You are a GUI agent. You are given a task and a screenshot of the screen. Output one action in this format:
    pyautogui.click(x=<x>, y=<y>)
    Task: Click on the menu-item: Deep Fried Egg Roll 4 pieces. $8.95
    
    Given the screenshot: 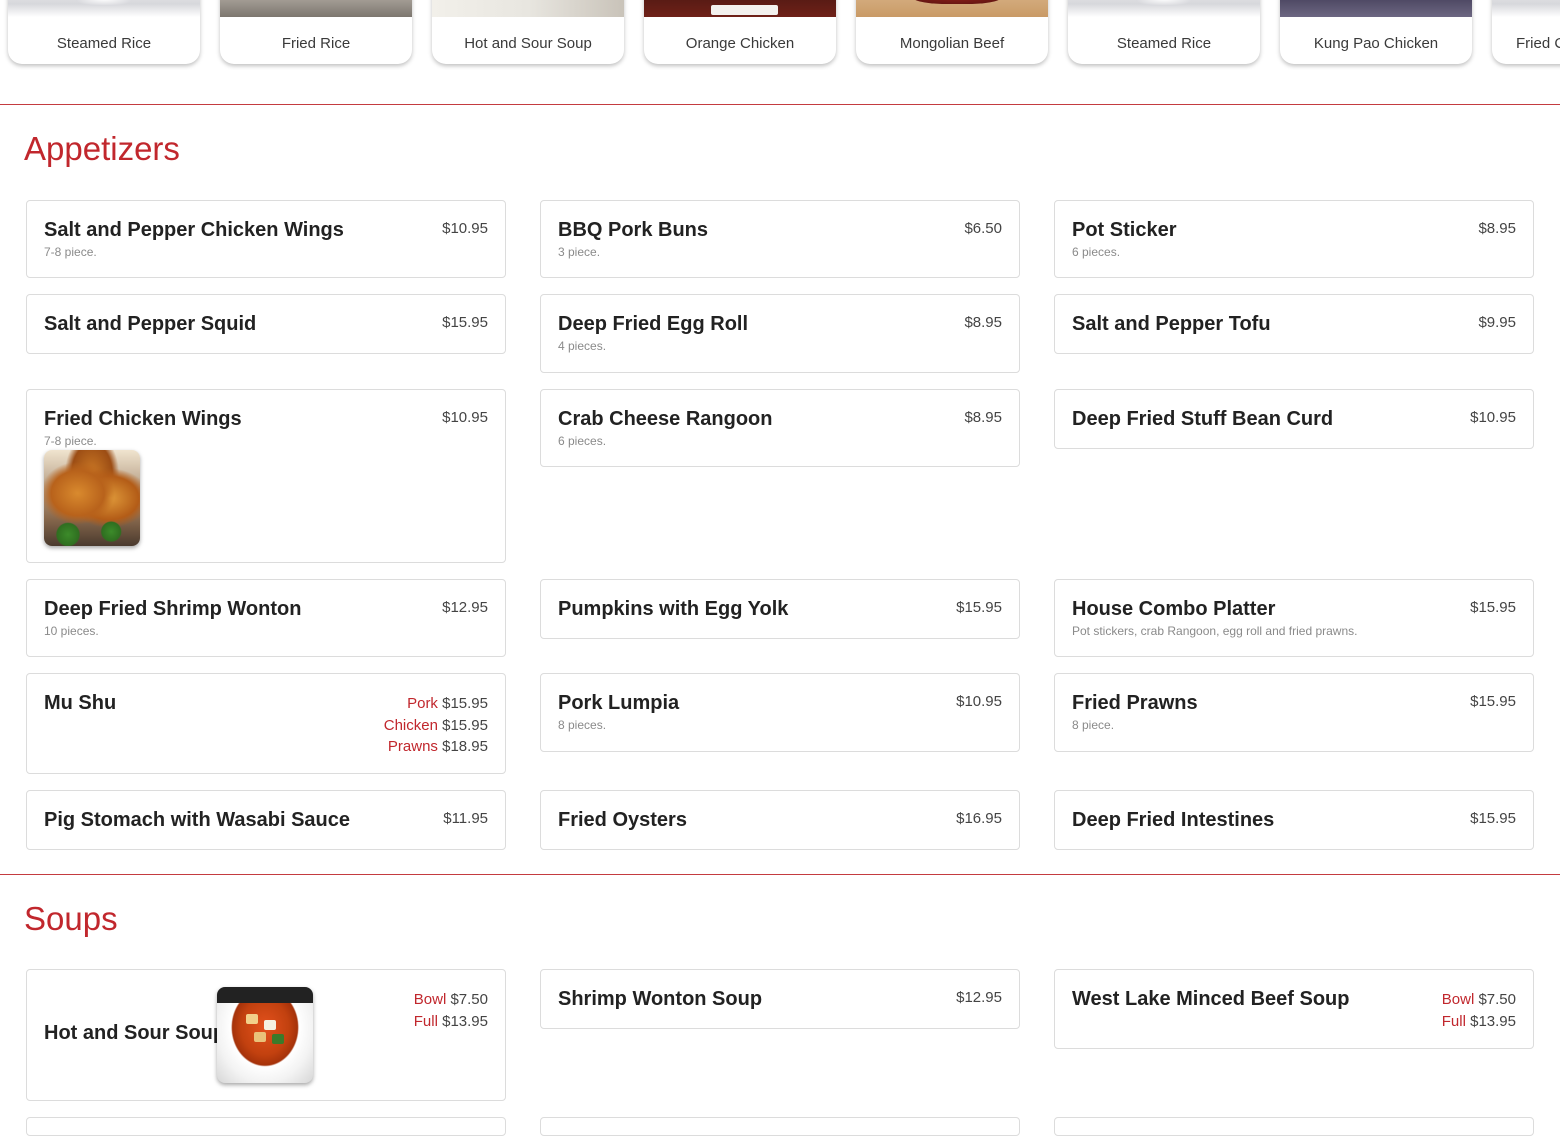 What is the action you would take?
    pyautogui.click(x=780, y=333)
    